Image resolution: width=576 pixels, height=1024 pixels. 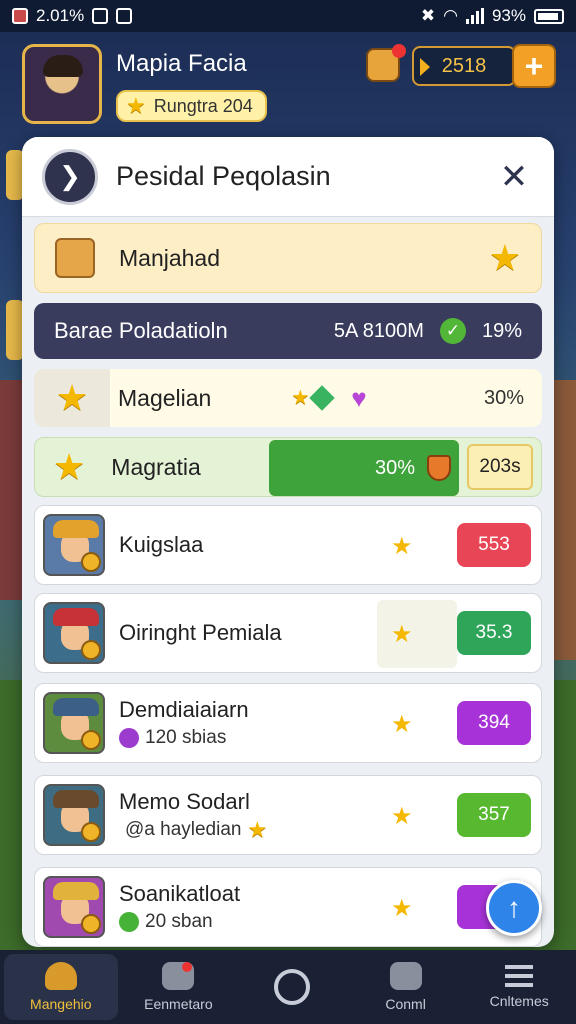 I want to click on row-label: Barae Poladatioln, so click(x=141, y=330).